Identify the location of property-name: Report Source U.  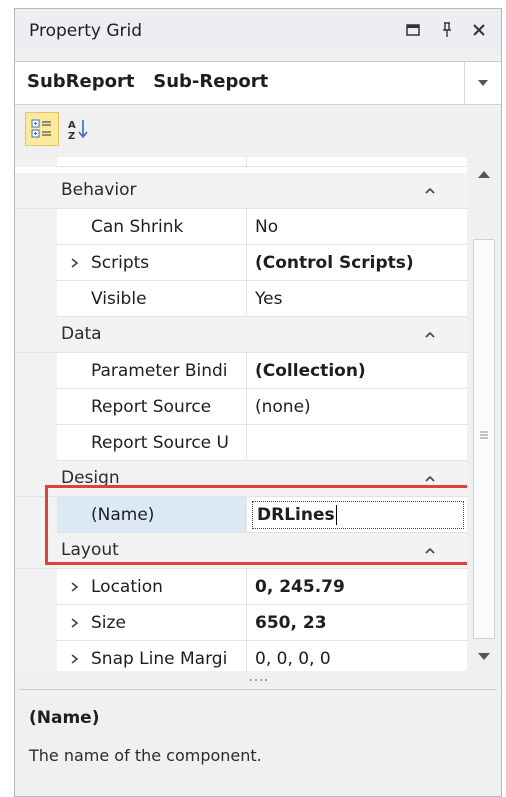
(152, 443).